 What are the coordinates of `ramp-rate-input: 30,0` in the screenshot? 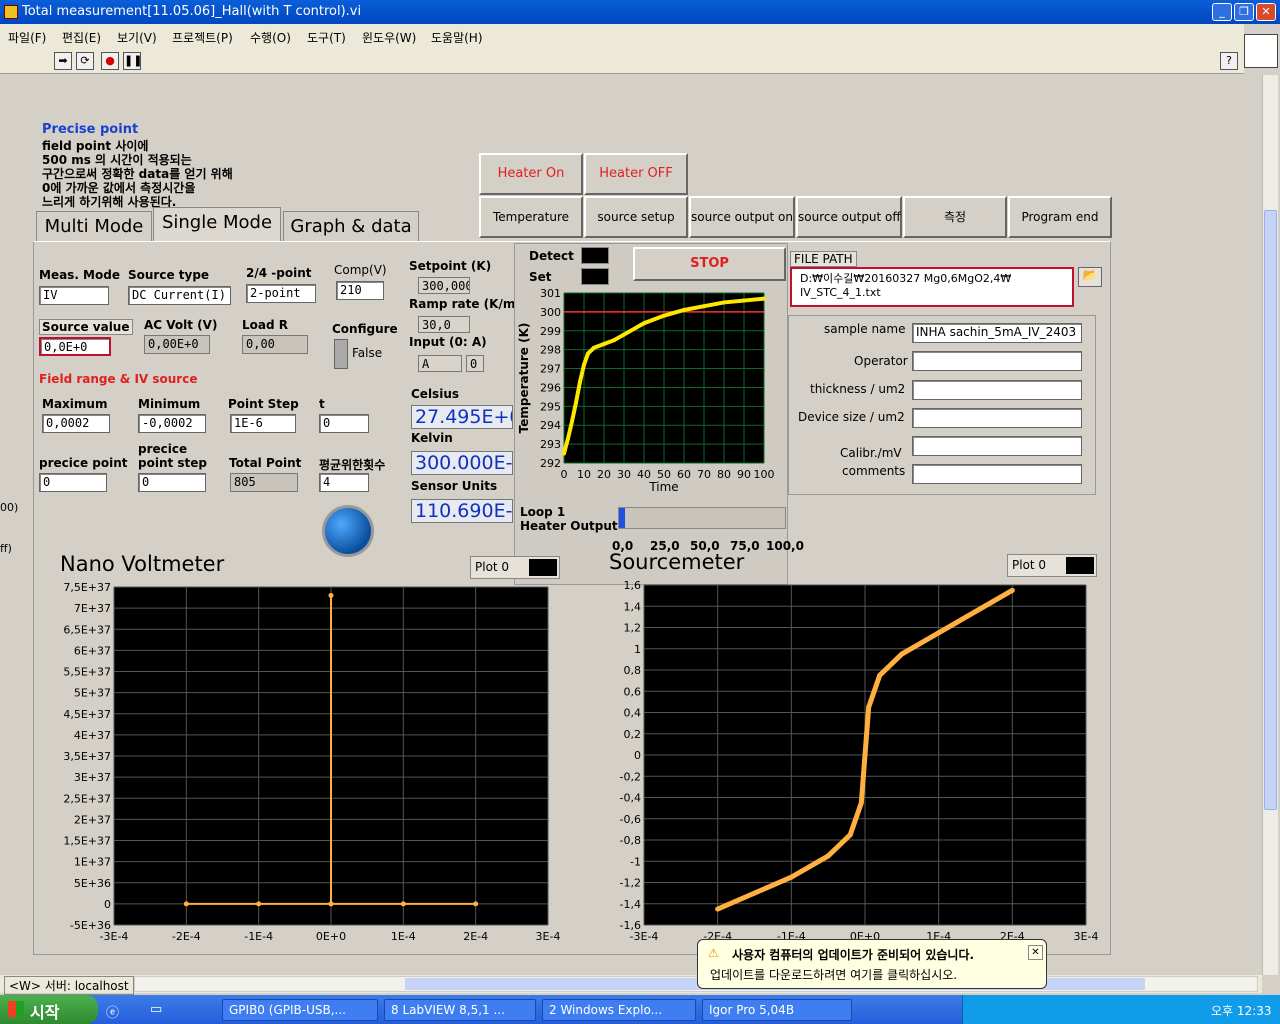 It's located at (444, 324).